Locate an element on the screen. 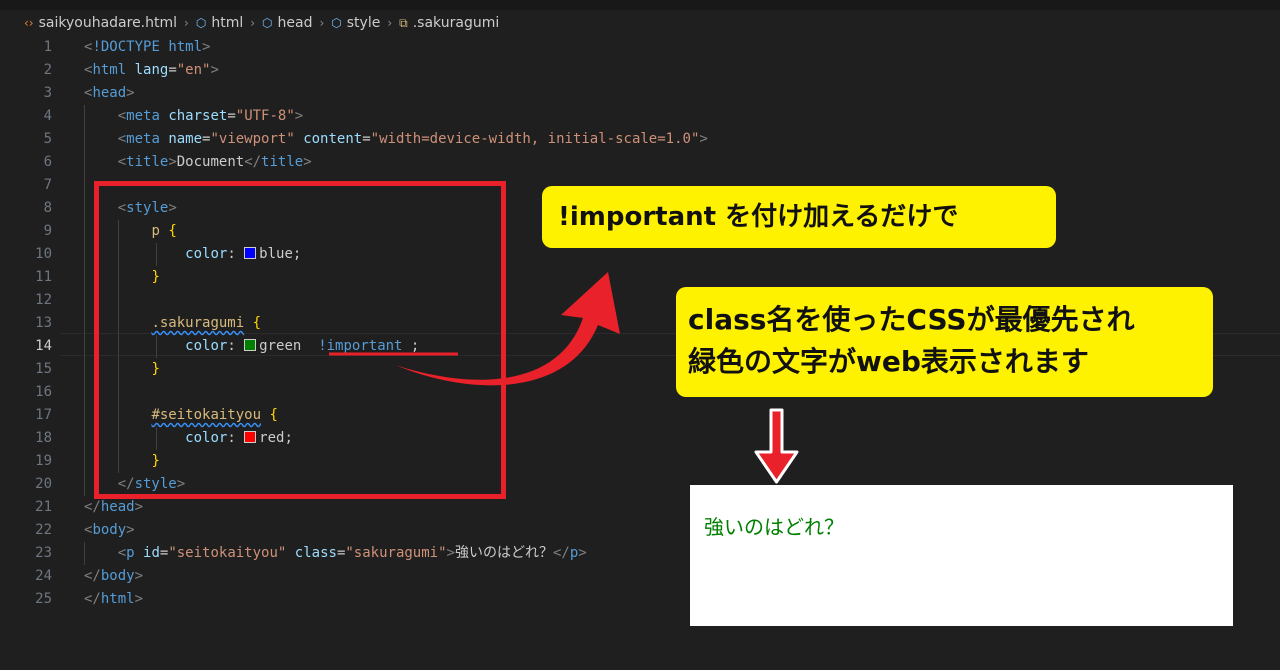  line-number: 7 is located at coordinates (47, 185).